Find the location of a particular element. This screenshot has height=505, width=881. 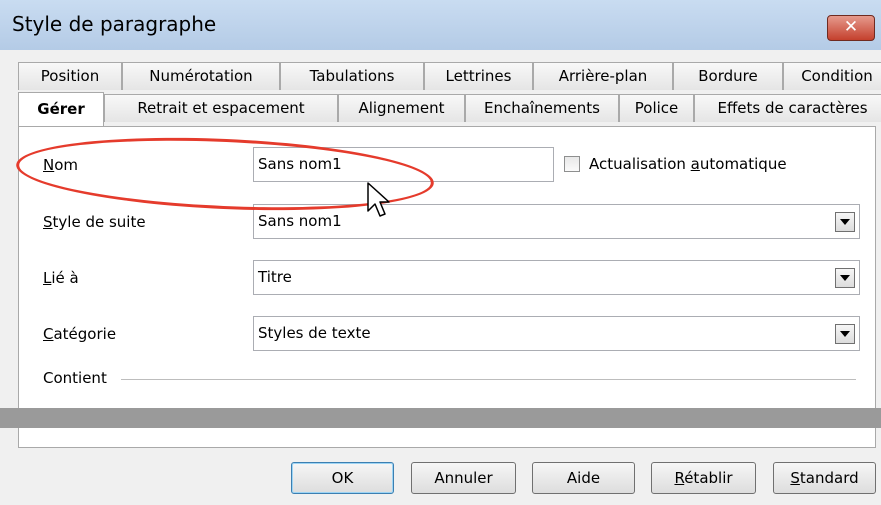

mouse-cursor-icon is located at coordinates (378, 199).